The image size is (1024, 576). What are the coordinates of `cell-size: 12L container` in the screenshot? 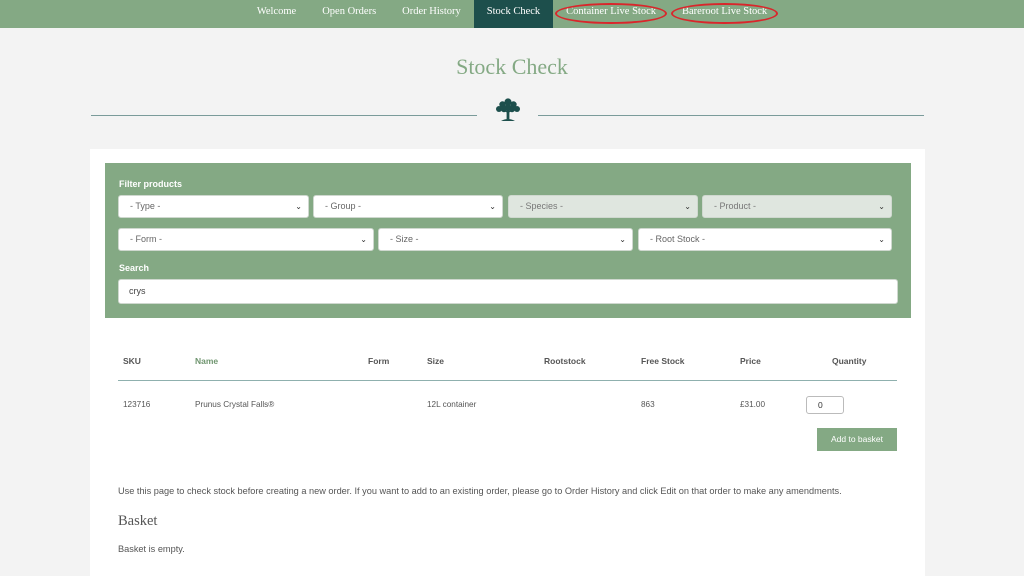 It's located at (452, 404).